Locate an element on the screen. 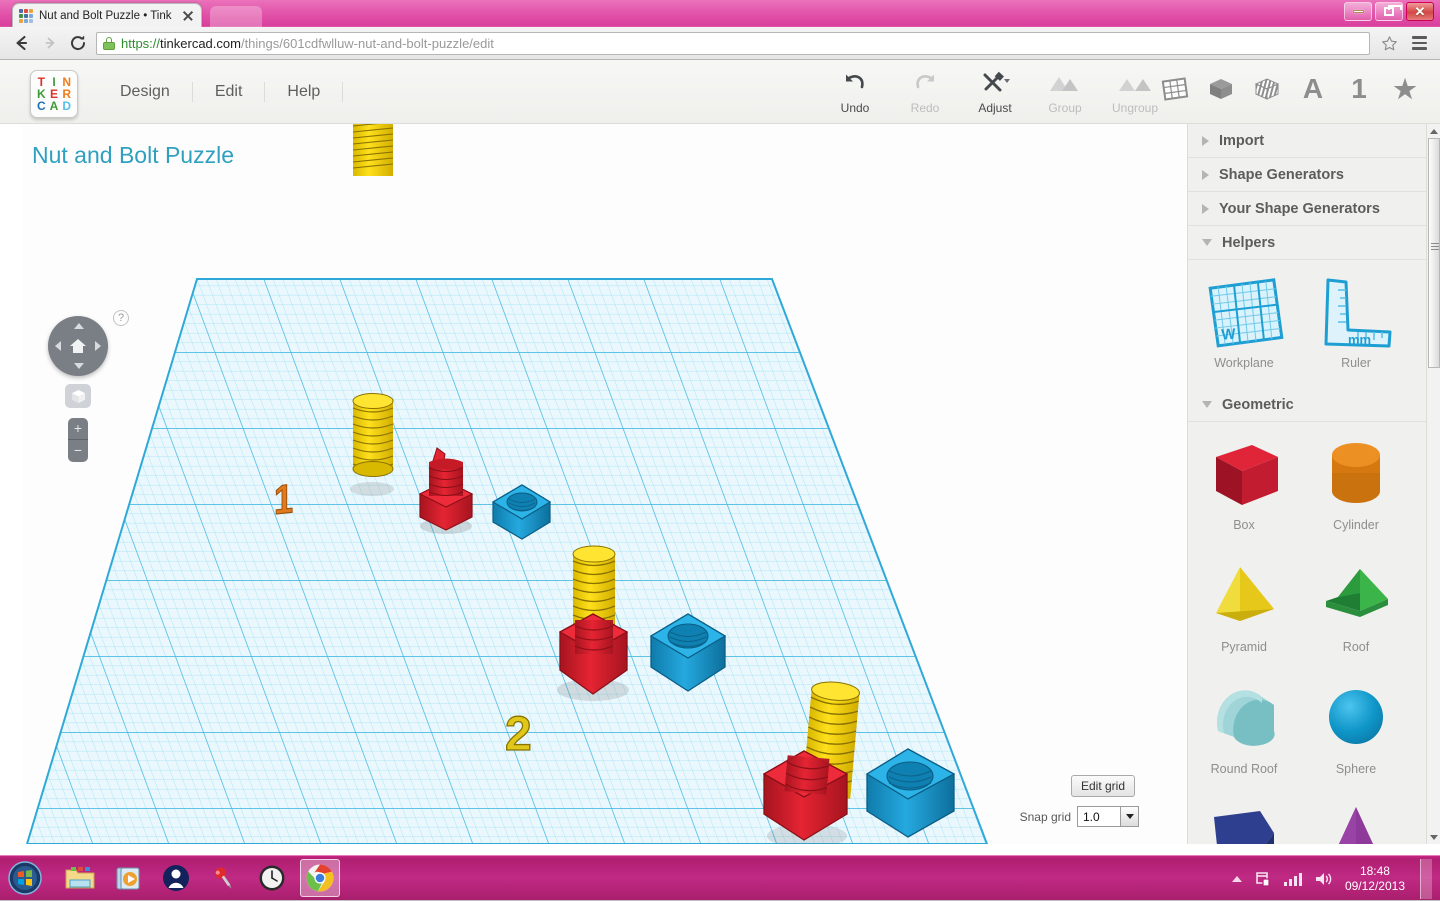 This screenshot has height=901, width=1440. shape-cylinder: Cylinder is located at coordinates (1356, 489).